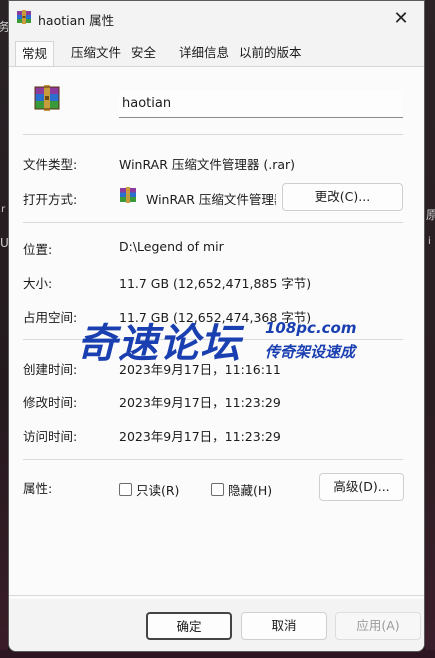 Image resolution: width=435 pixels, height=658 pixels. I want to click on accessed-value: 2023年9月17日，11:23:29, so click(200, 436).